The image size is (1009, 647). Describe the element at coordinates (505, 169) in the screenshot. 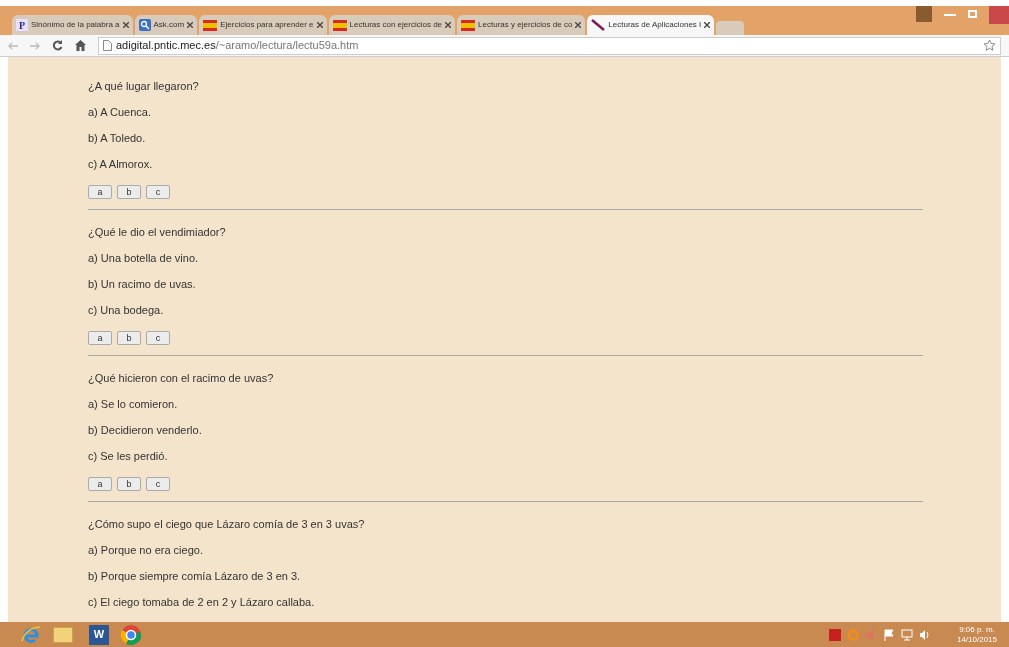

I see `answer-option: c) A Almorox.` at that location.